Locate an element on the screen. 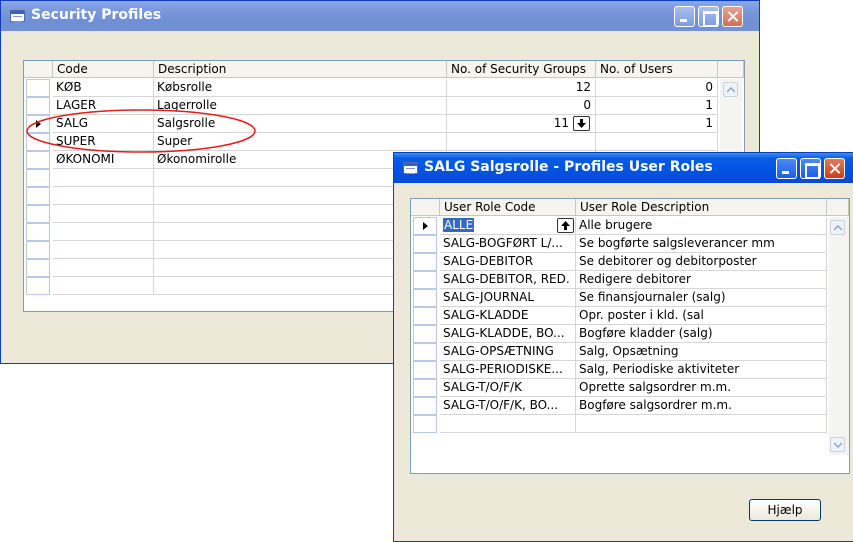 The image size is (853, 542). cell-user-role-code: ALLE is located at coordinates (508, 226).